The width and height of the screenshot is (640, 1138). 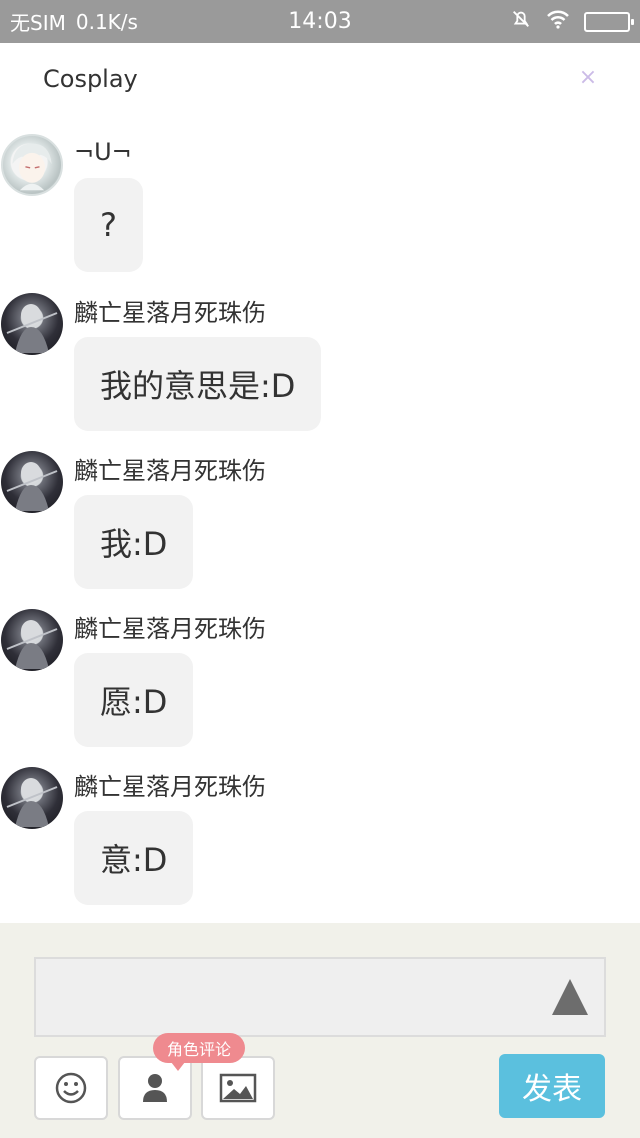 What do you see at coordinates (106, 21) in the screenshot?
I see `network-speed: 0.1K/s` at bounding box center [106, 21].